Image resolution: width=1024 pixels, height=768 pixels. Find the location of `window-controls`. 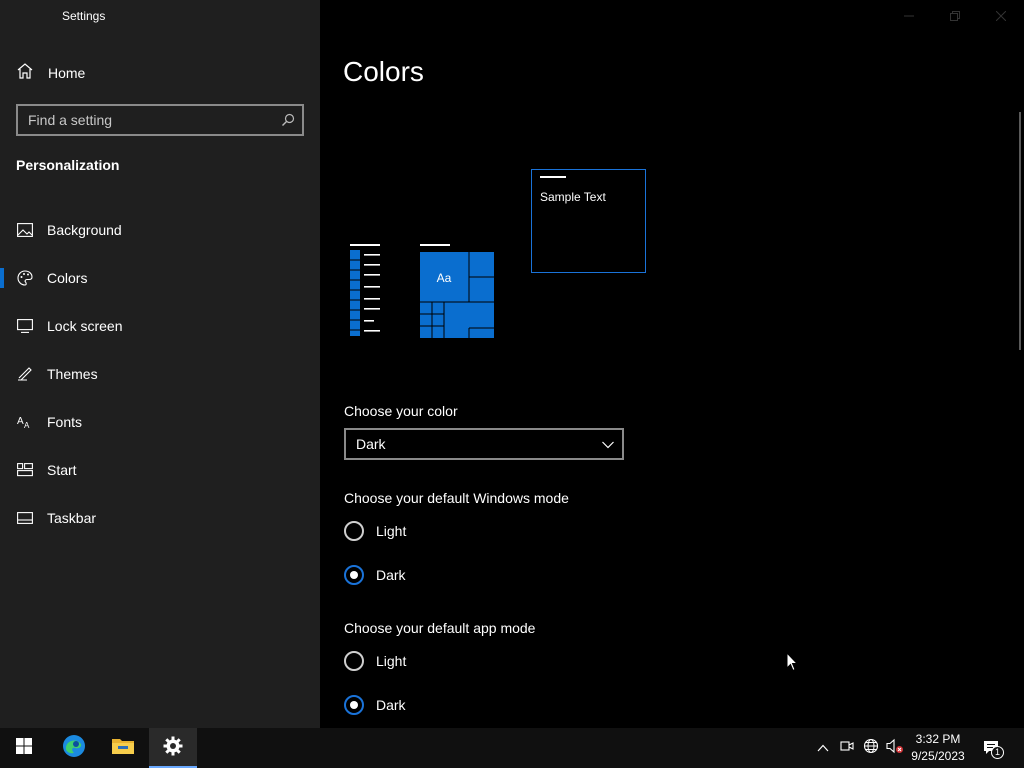

window-controls is located at coordinates (955, 16).